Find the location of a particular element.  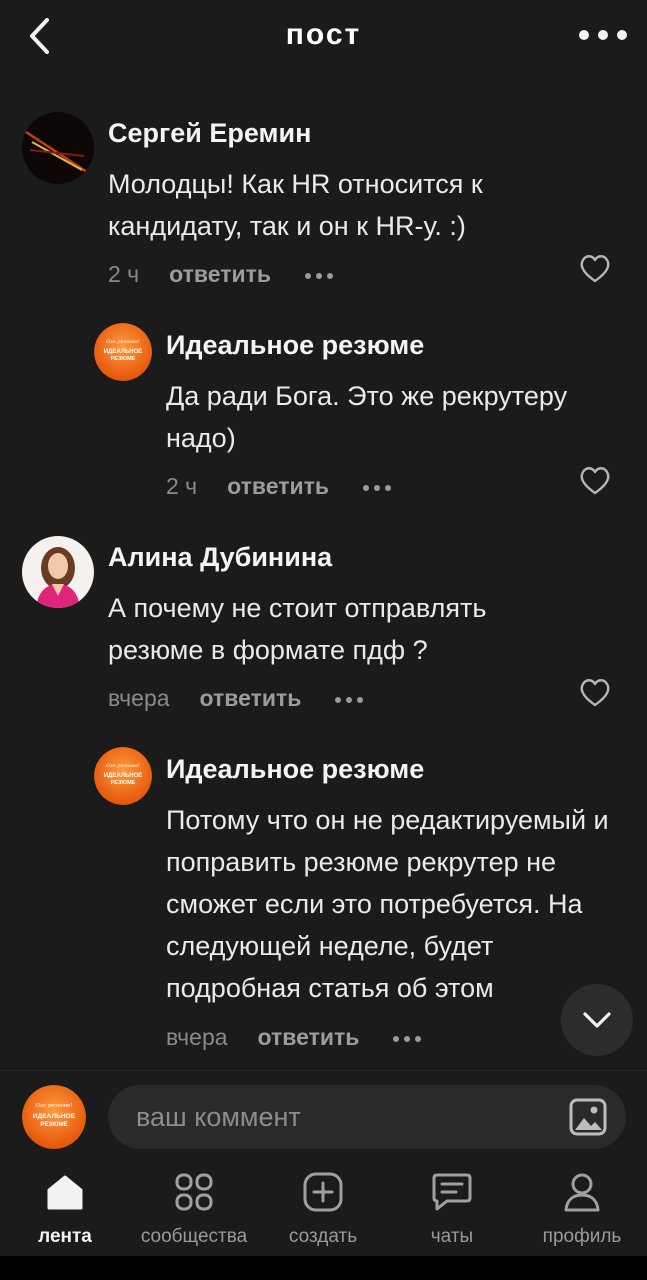

more-options-button is located at coordinates (603, 35).